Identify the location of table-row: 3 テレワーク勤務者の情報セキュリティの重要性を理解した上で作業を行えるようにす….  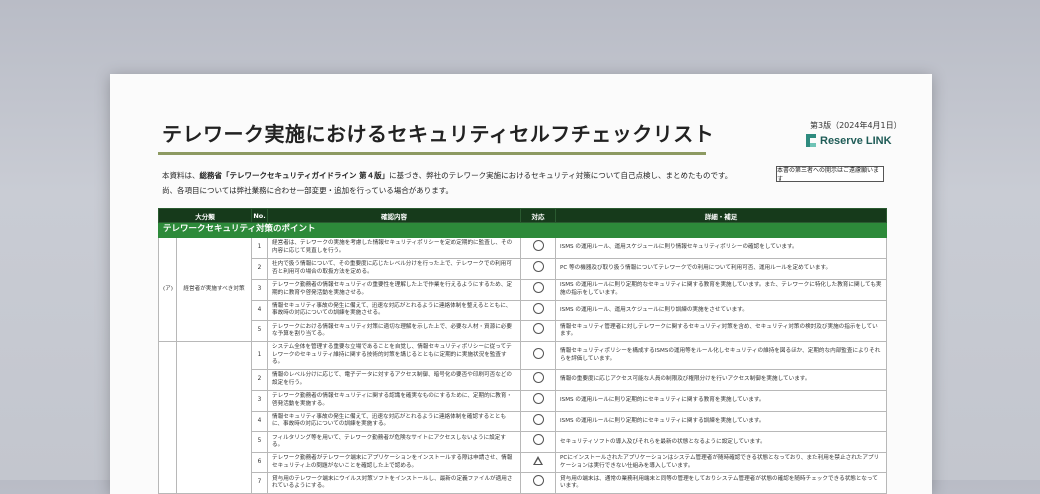
(523, 289).